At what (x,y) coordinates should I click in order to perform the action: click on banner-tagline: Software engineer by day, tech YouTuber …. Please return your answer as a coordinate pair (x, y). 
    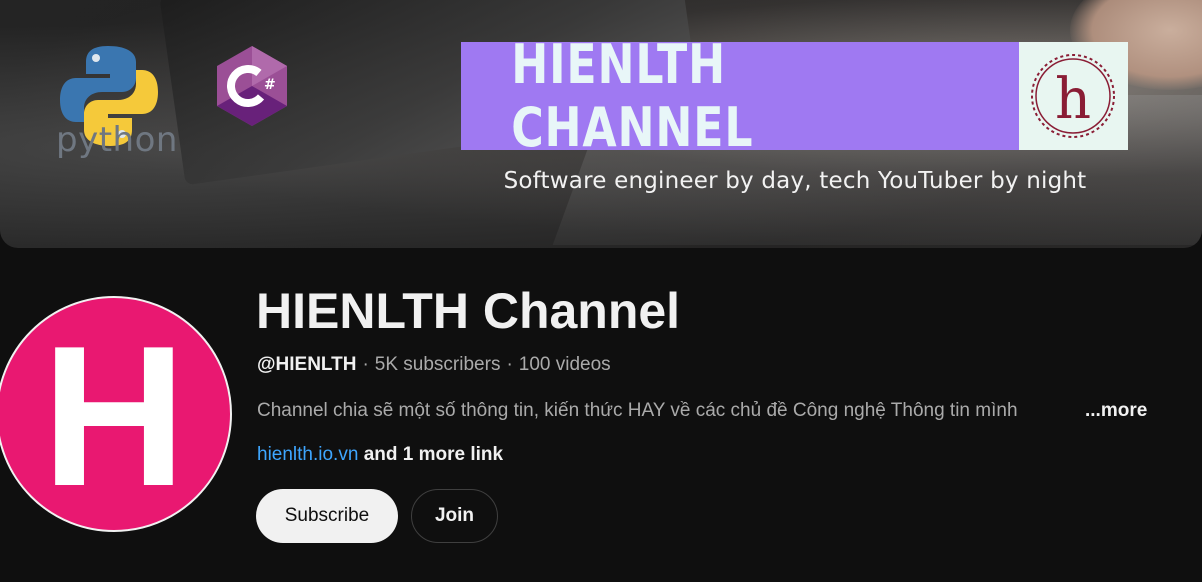
    Looking at the image, I should click on (795, 181).